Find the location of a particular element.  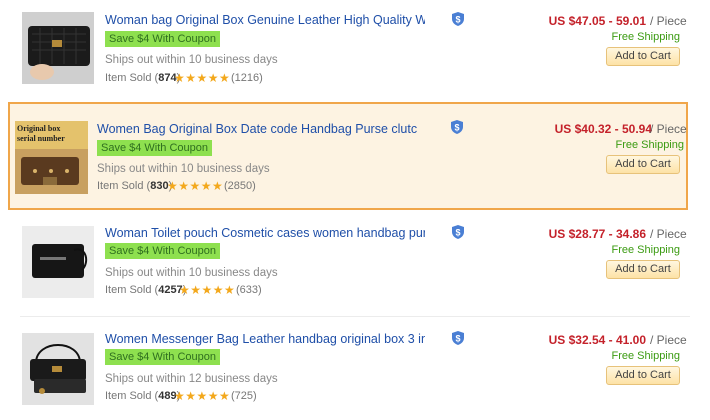

price-range: US $32.54 - 41.00 is located at coordinates (597, 340).